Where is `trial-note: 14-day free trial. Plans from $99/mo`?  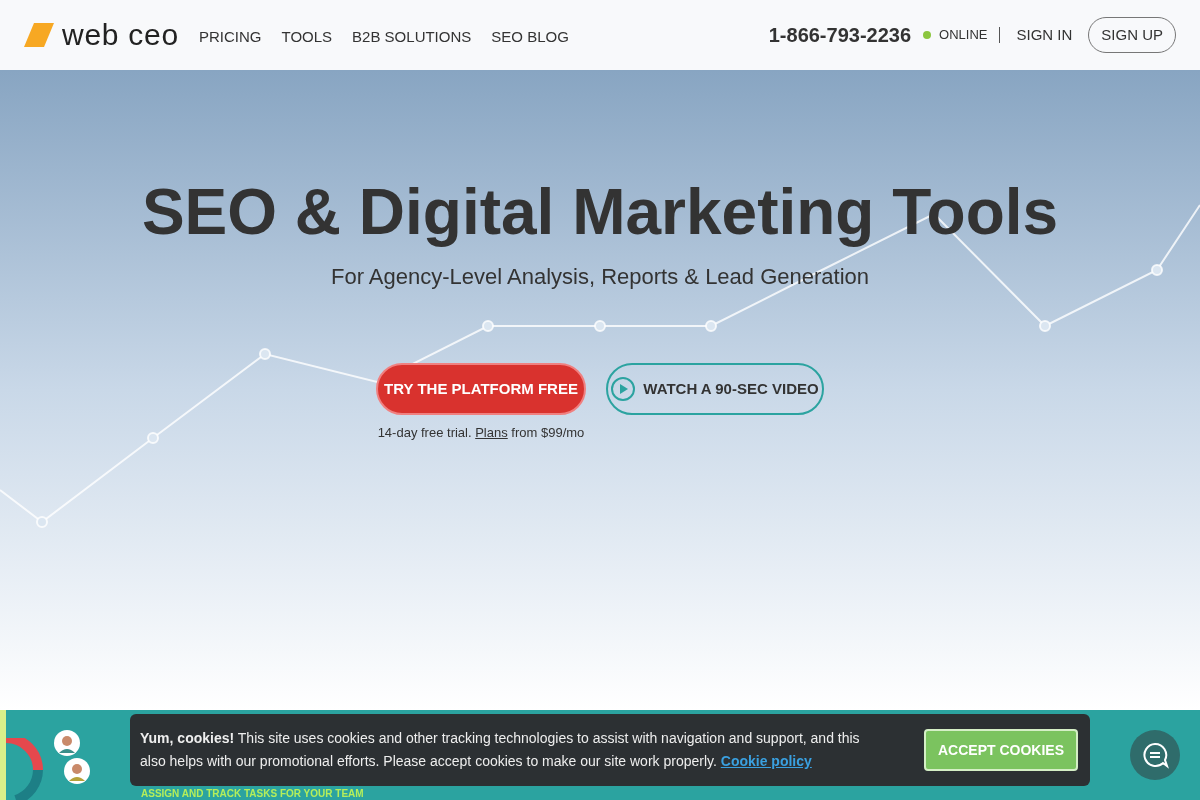 trial-note: 14-day free trial. Plans from $99/mo is located at coordinates (481, 433).